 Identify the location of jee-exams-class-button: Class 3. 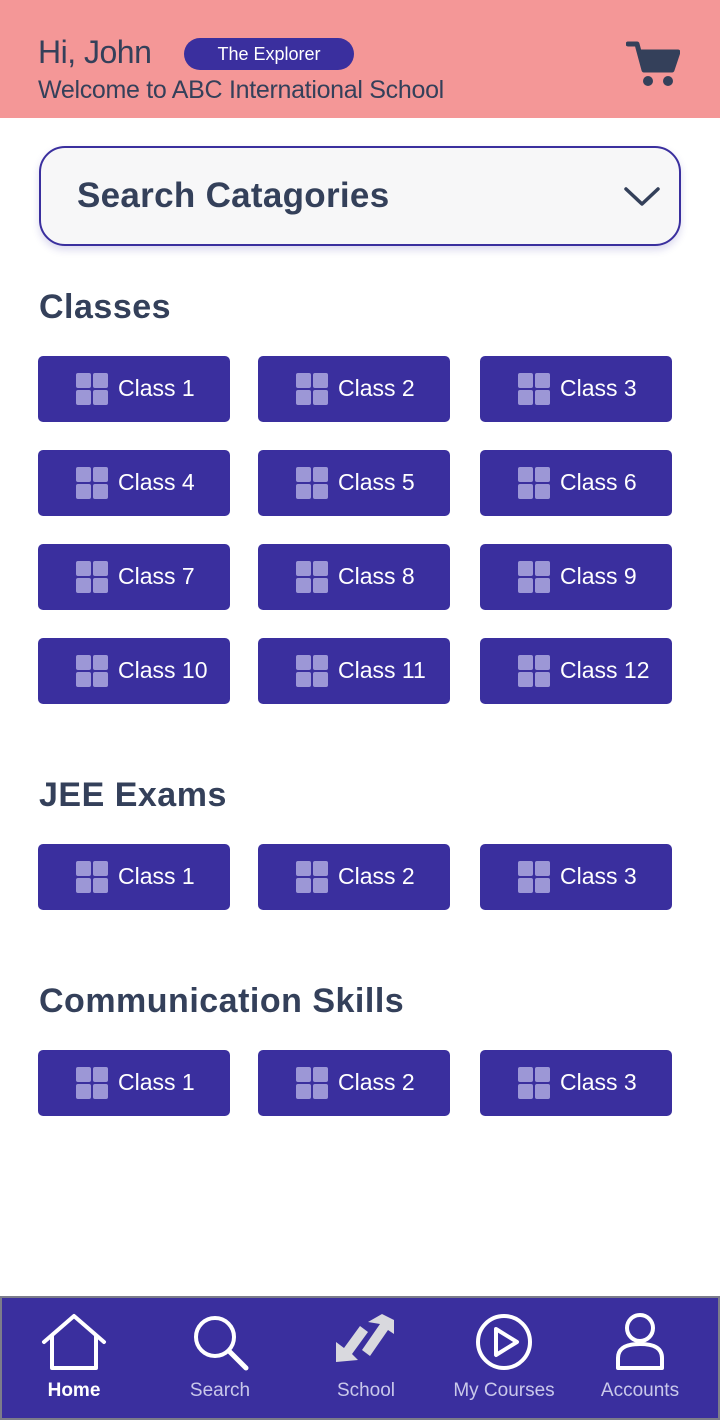
(576, 877).